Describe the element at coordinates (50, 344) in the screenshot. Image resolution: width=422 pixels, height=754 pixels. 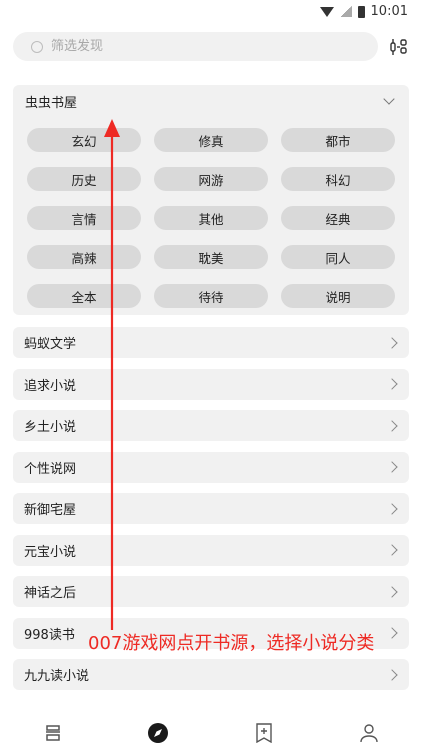
I see `source-name: 蚂蚁文学` at that location.